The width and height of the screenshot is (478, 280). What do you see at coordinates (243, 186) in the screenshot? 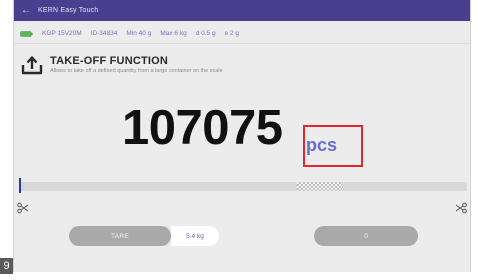
I see `capacity-bar` at bounding box center [243, 186].